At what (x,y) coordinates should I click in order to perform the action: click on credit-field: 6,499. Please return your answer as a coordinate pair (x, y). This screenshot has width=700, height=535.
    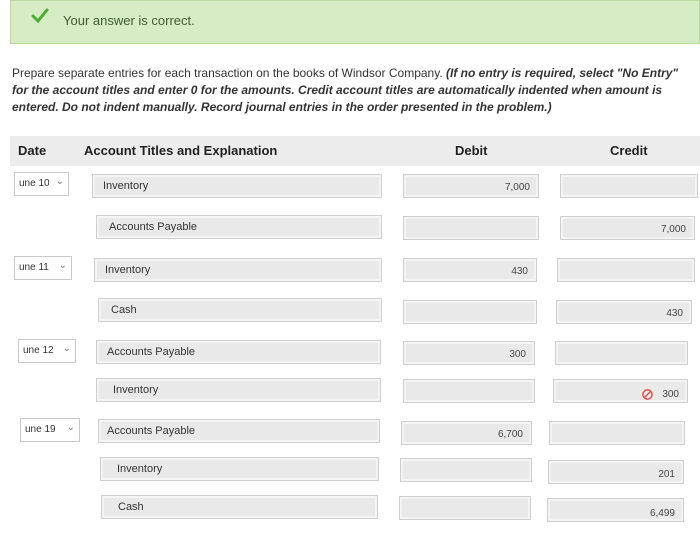
    Looking at the image, I should click on (615, 510).